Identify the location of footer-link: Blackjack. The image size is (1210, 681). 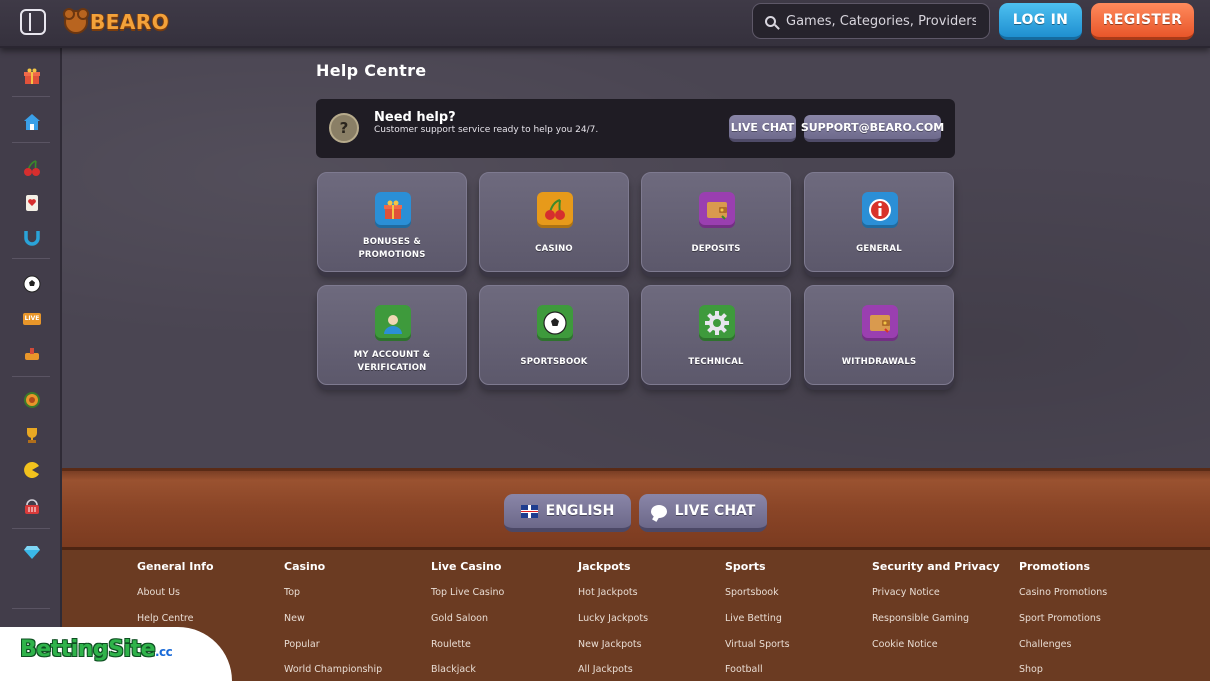
(453, 669).